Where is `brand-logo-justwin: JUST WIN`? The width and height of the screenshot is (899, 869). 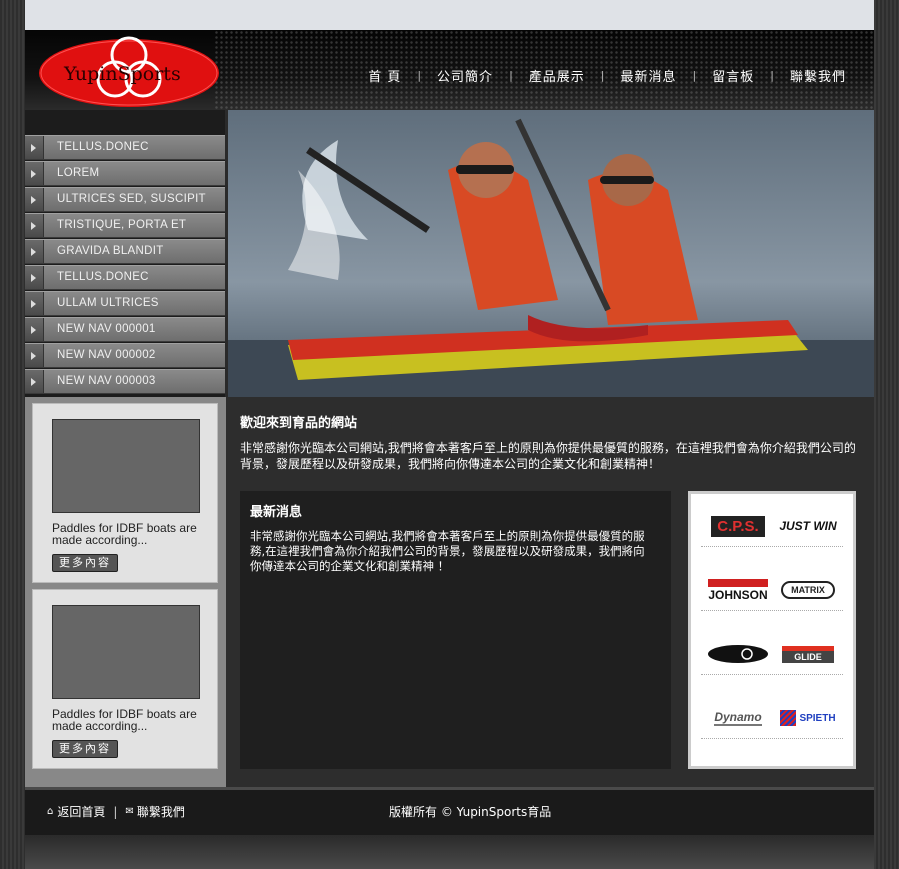
brand-logo-justwin: JUST WIN is located at coordinates (808, 526).